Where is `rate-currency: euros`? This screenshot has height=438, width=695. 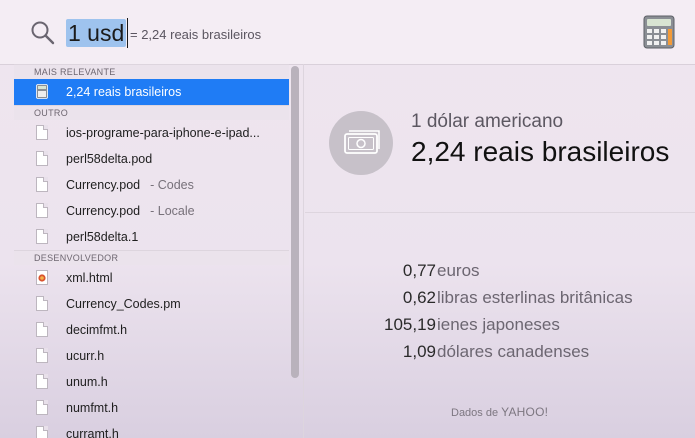 rate-currency: euros is located at coordinates (458, 270).